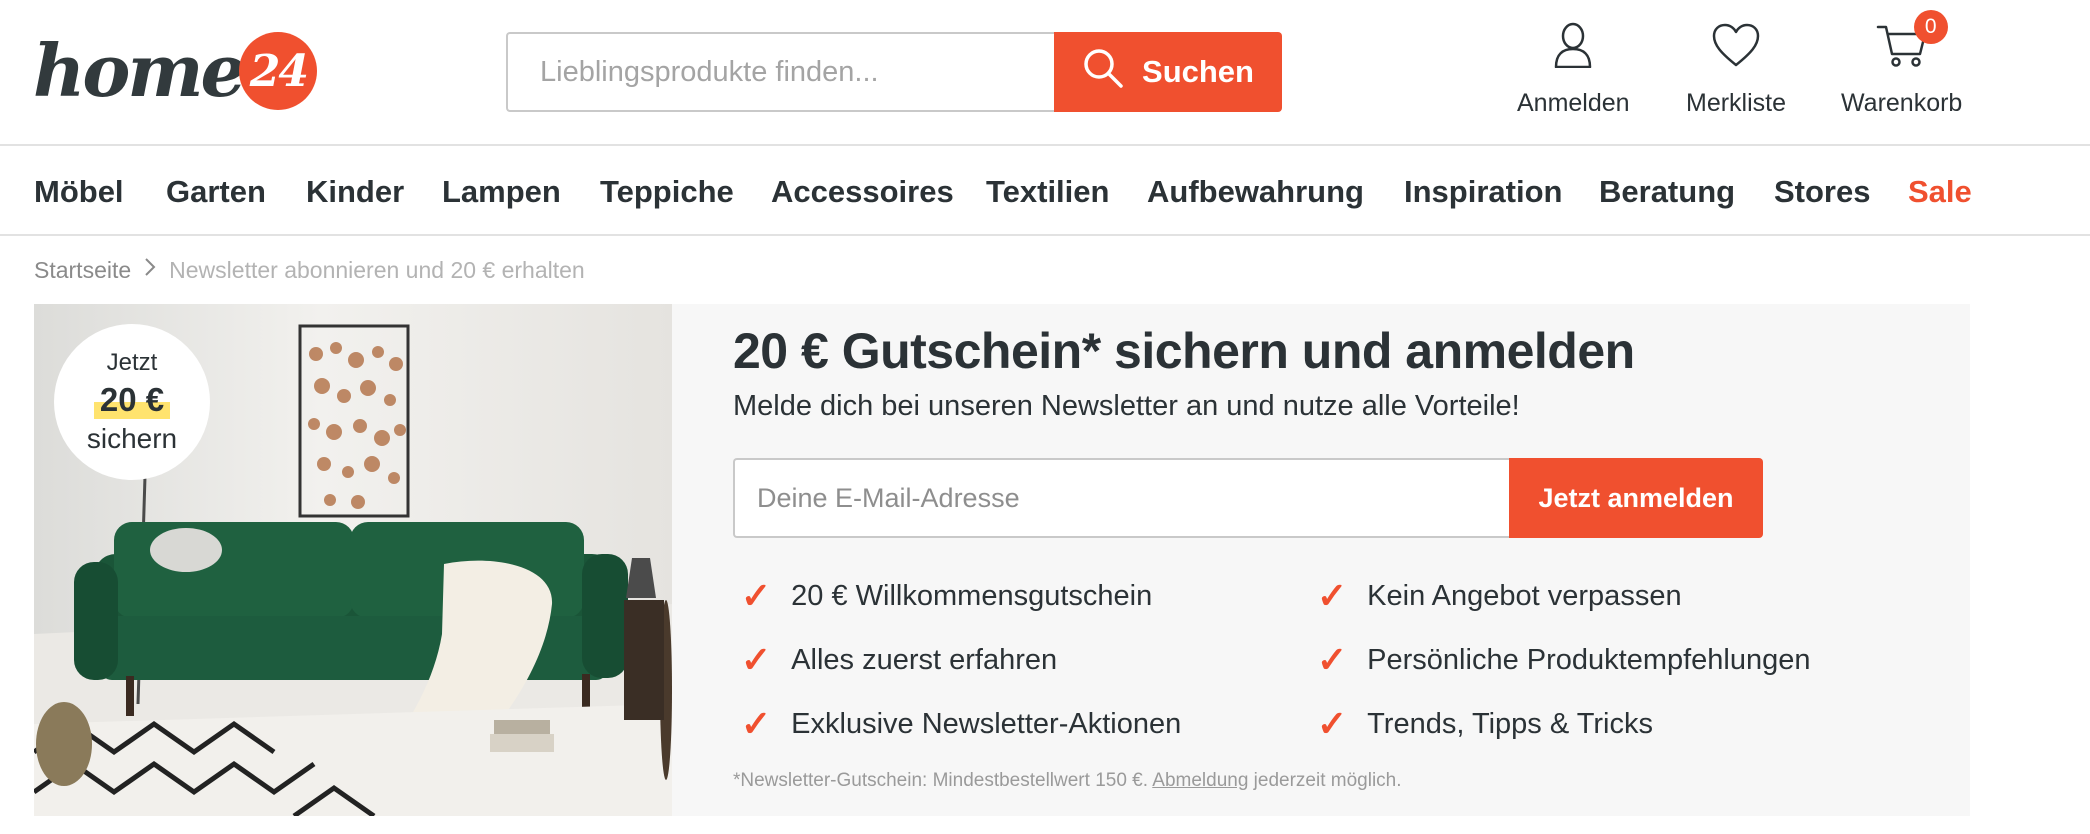 The image size is (2090, 834). What do you see at coordinates (1573, 103) in the screenshot?
I see `login-label: Anmelden` at bounding box center [1573, 103].